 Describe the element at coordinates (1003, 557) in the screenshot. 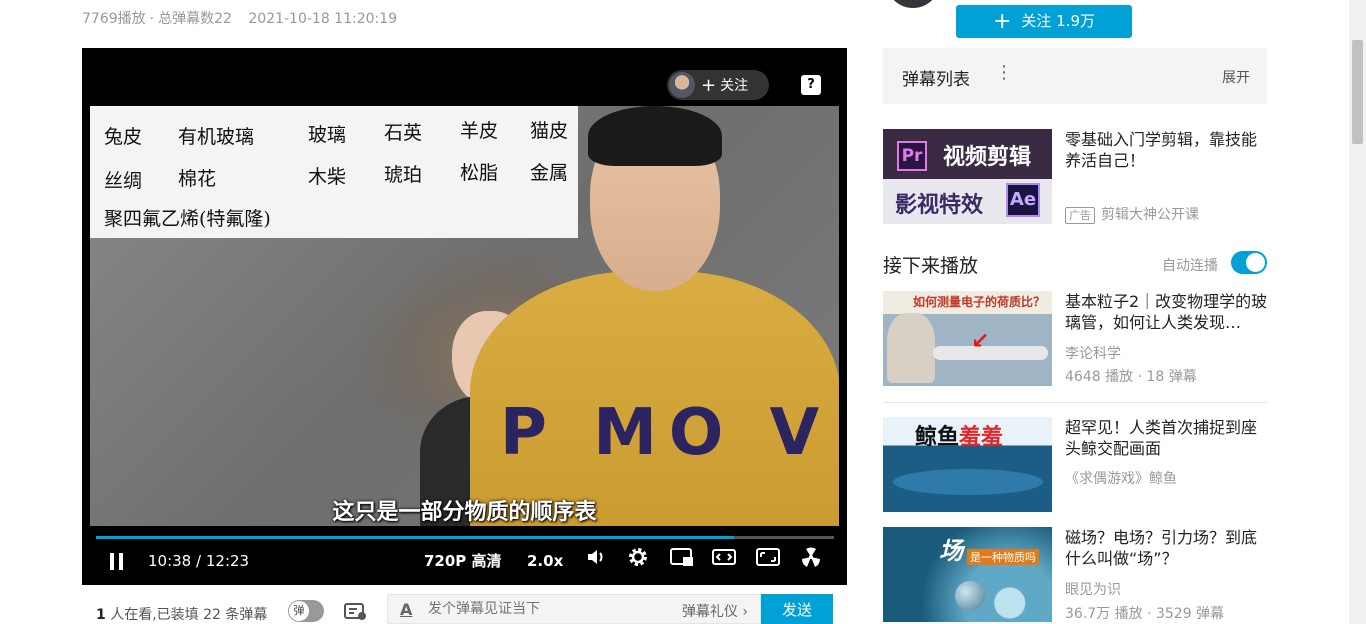

I see `thumb-caption-2: 是一种物质吗` at that location.